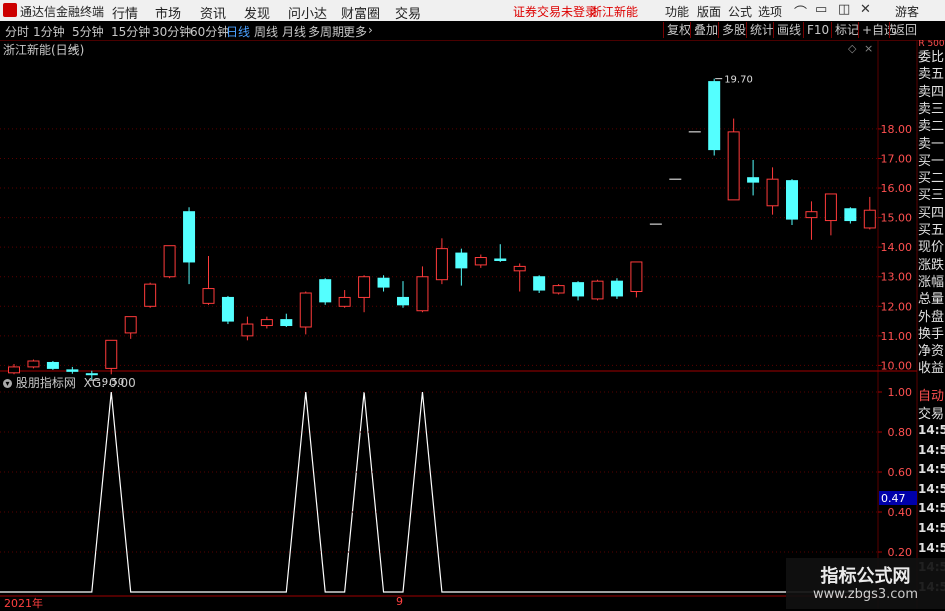 The image size is (945, 611). I want to click on menu-wenxiaoda: 问小达, so click(307, 12).